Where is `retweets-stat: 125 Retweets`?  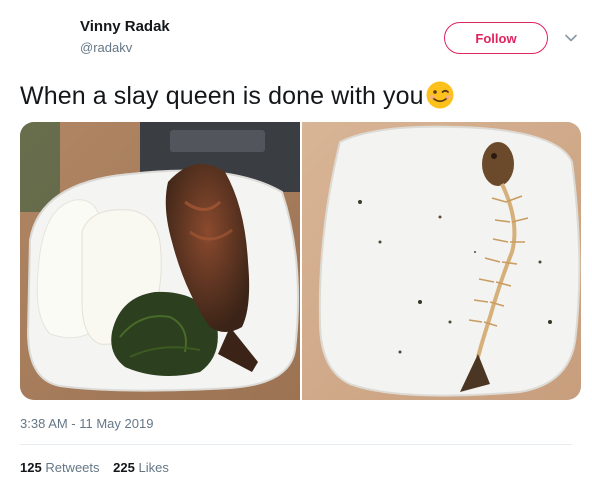 retweets-stat: 125 Retweets is located at coordinates (60, 467).